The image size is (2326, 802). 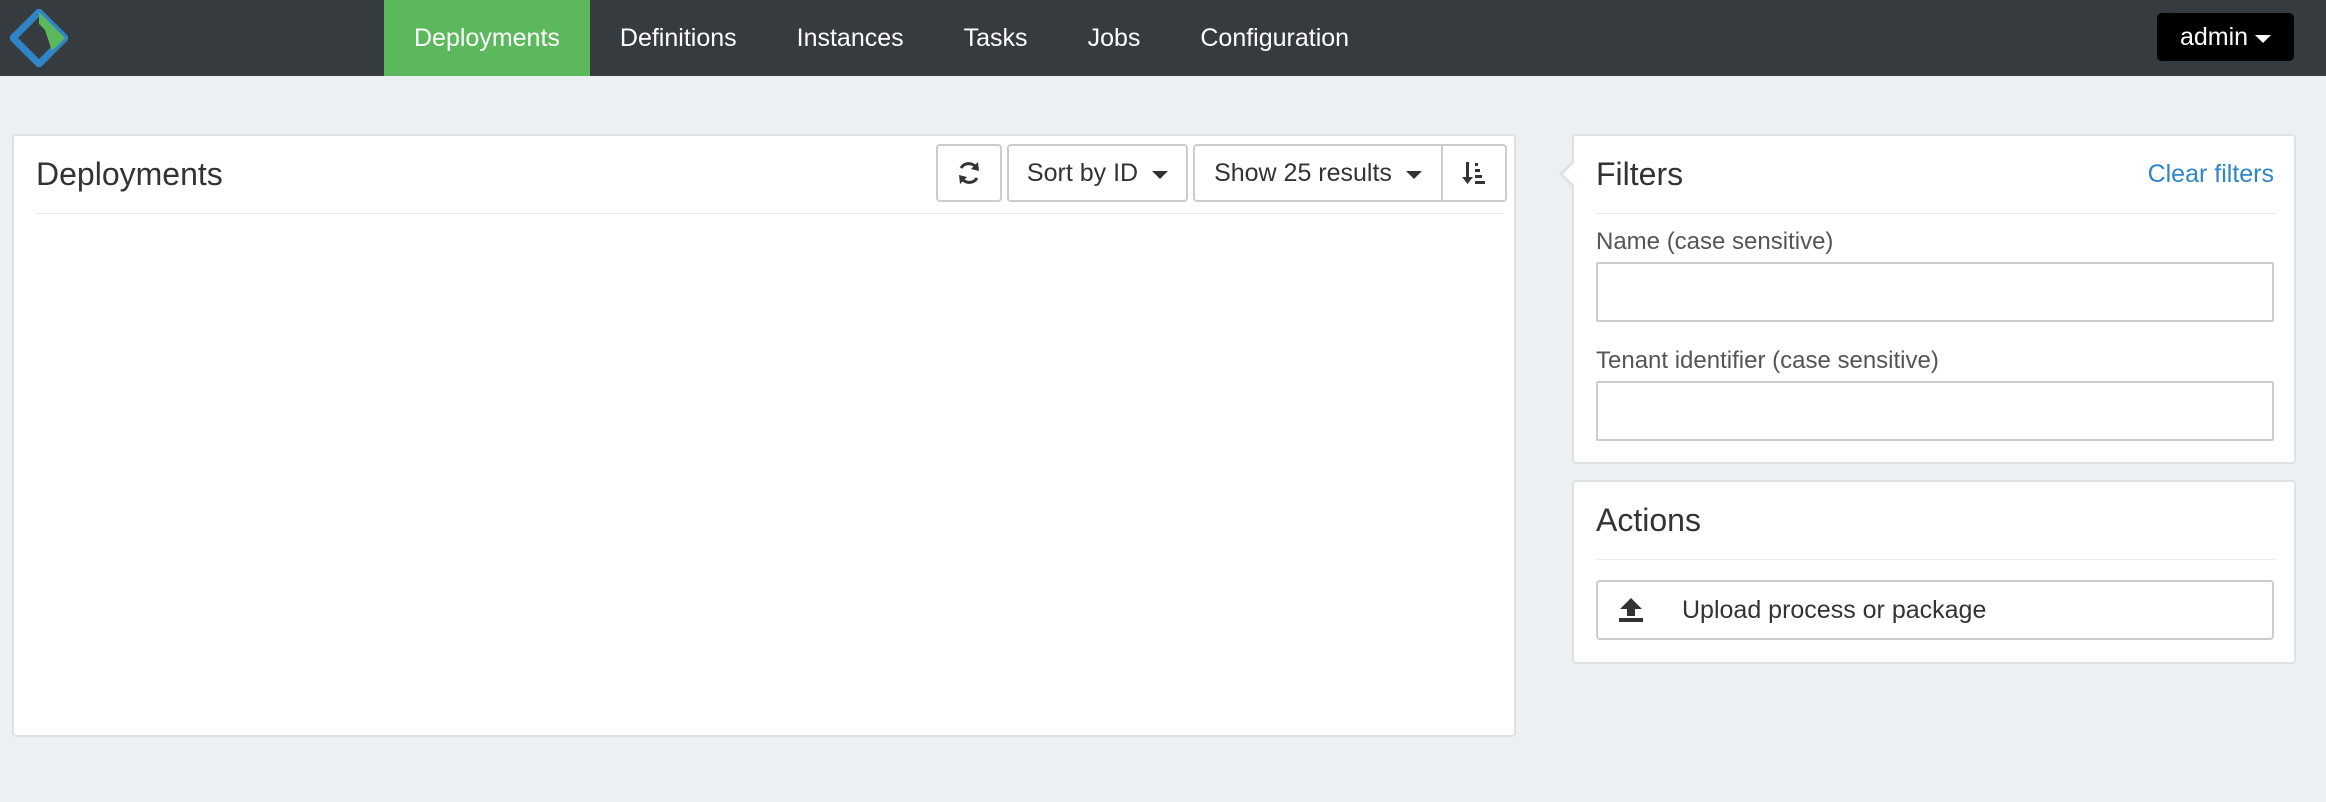 I want to click on tenant-filter-input, so click(x=1935, y=411).